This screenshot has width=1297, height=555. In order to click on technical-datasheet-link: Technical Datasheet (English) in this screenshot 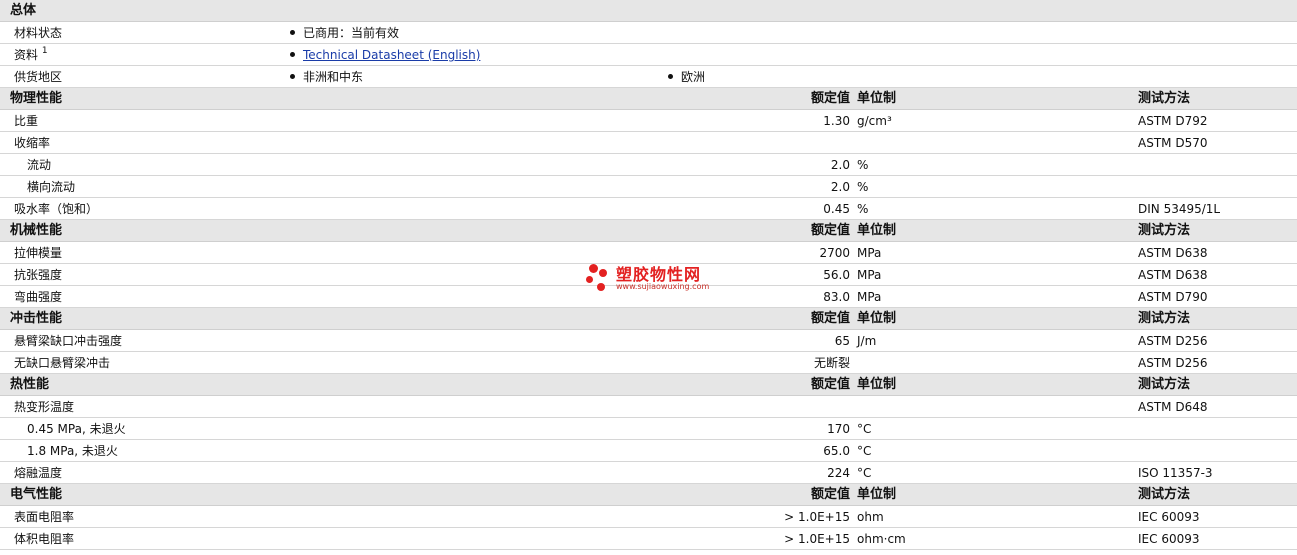, I will do `click(391, 55)`.